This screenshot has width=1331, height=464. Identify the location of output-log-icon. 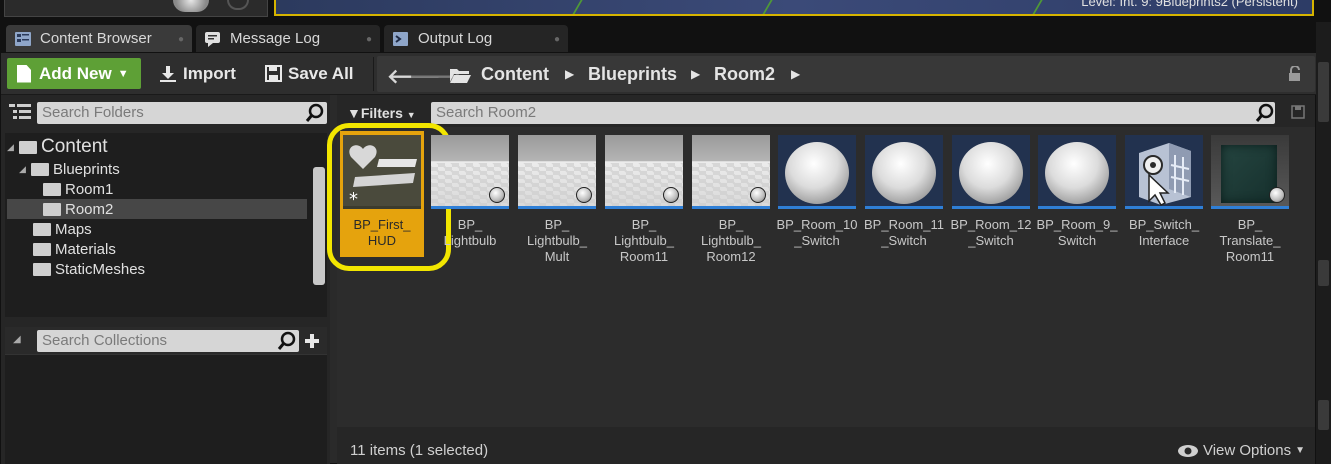
(400, 38).